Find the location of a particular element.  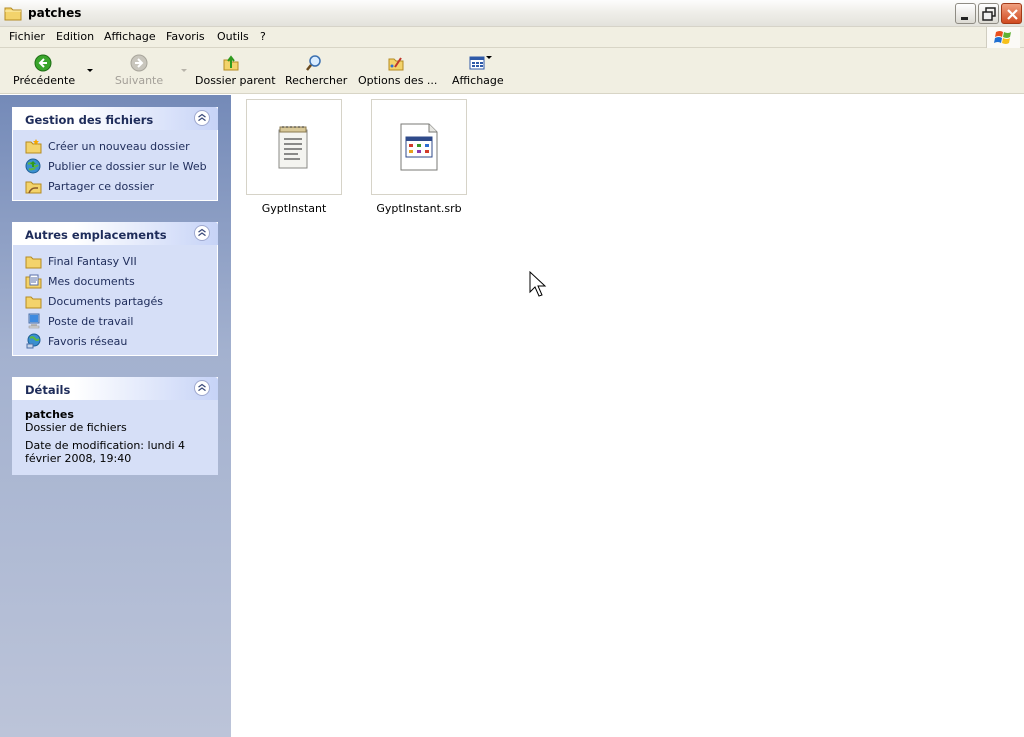

shared-folder-icon is located at coordinates (33, 302).